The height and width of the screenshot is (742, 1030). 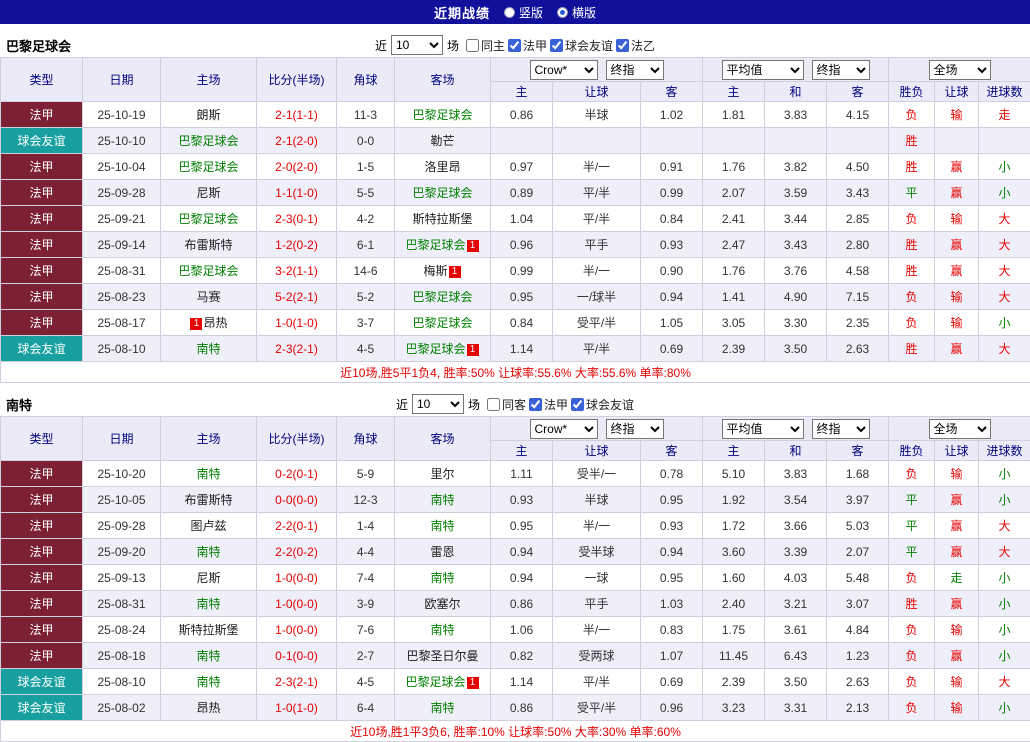 I want to click on away-team: 里尔, so click(x=442, y=474).